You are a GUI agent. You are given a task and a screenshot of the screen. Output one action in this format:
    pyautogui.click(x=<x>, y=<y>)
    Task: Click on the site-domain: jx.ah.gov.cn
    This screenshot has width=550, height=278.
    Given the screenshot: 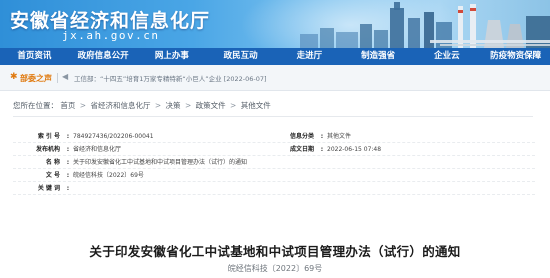 What is the action you would take?
    pyautogui.click(x=111, y=35)
    